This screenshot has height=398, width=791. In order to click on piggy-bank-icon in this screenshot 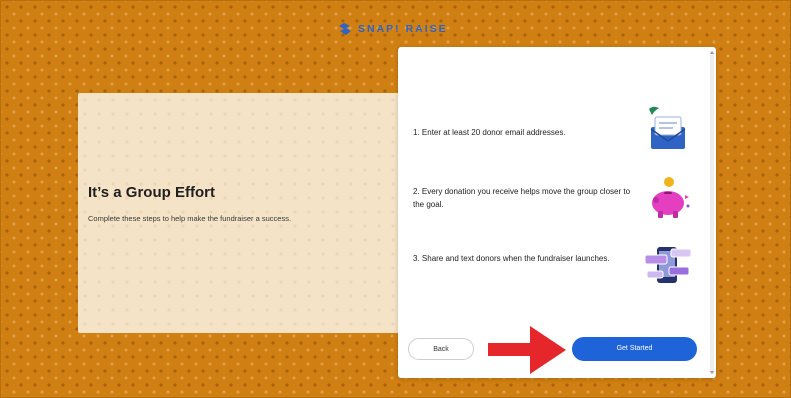, I will do `click(671, 197)`.